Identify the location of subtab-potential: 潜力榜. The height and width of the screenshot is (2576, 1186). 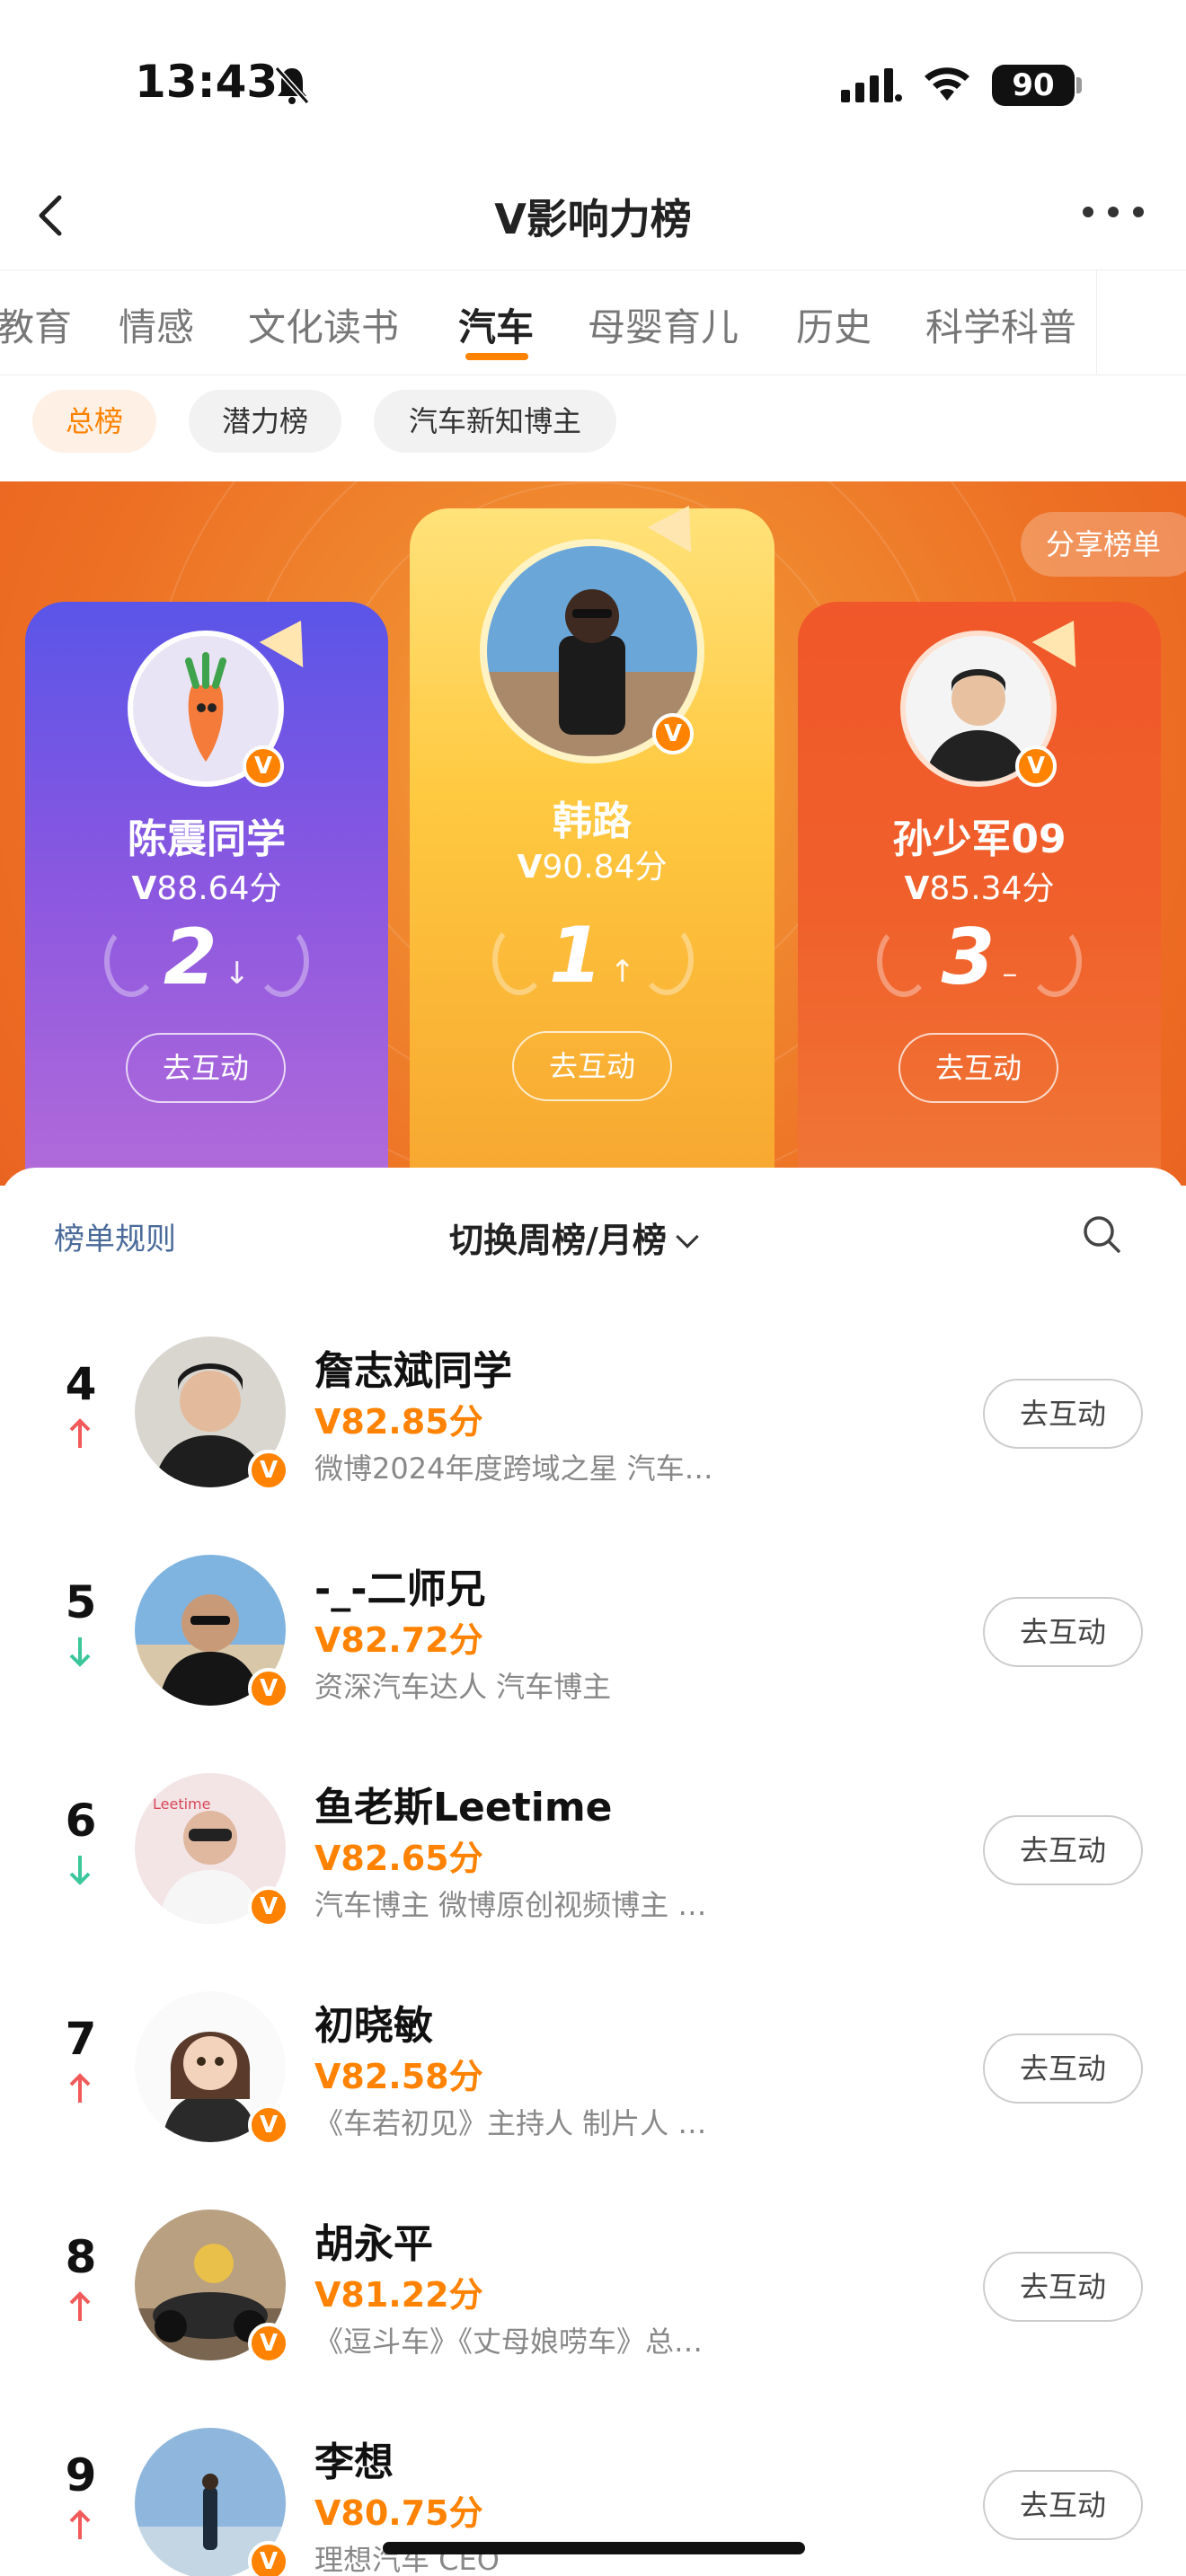
(265, 421).